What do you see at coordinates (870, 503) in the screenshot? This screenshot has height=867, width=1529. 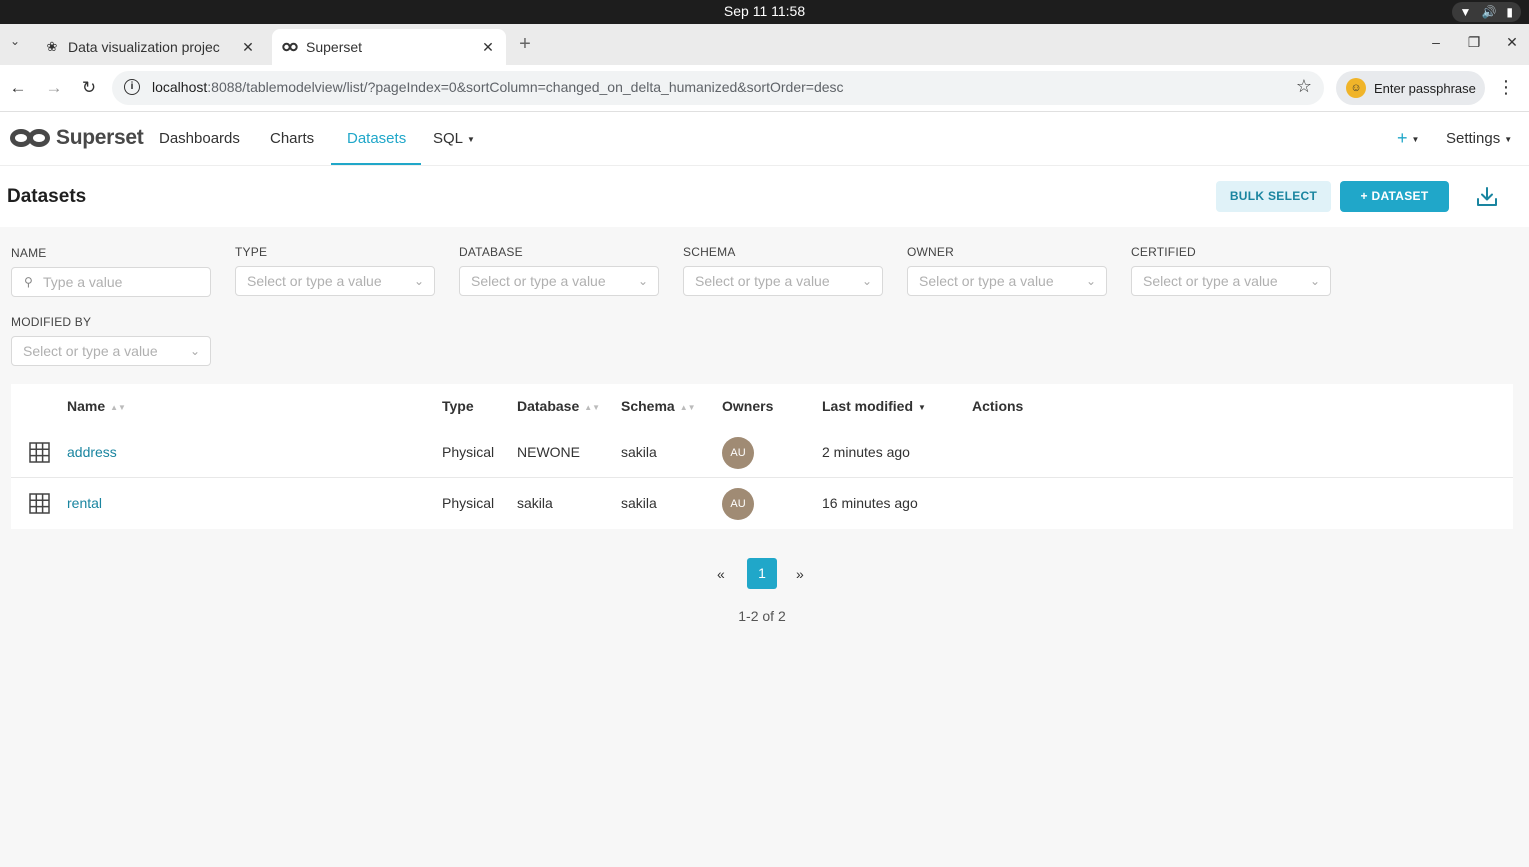 I see `dataset-last-modified: 16 minutes ago` at bounding box center [870, 503].